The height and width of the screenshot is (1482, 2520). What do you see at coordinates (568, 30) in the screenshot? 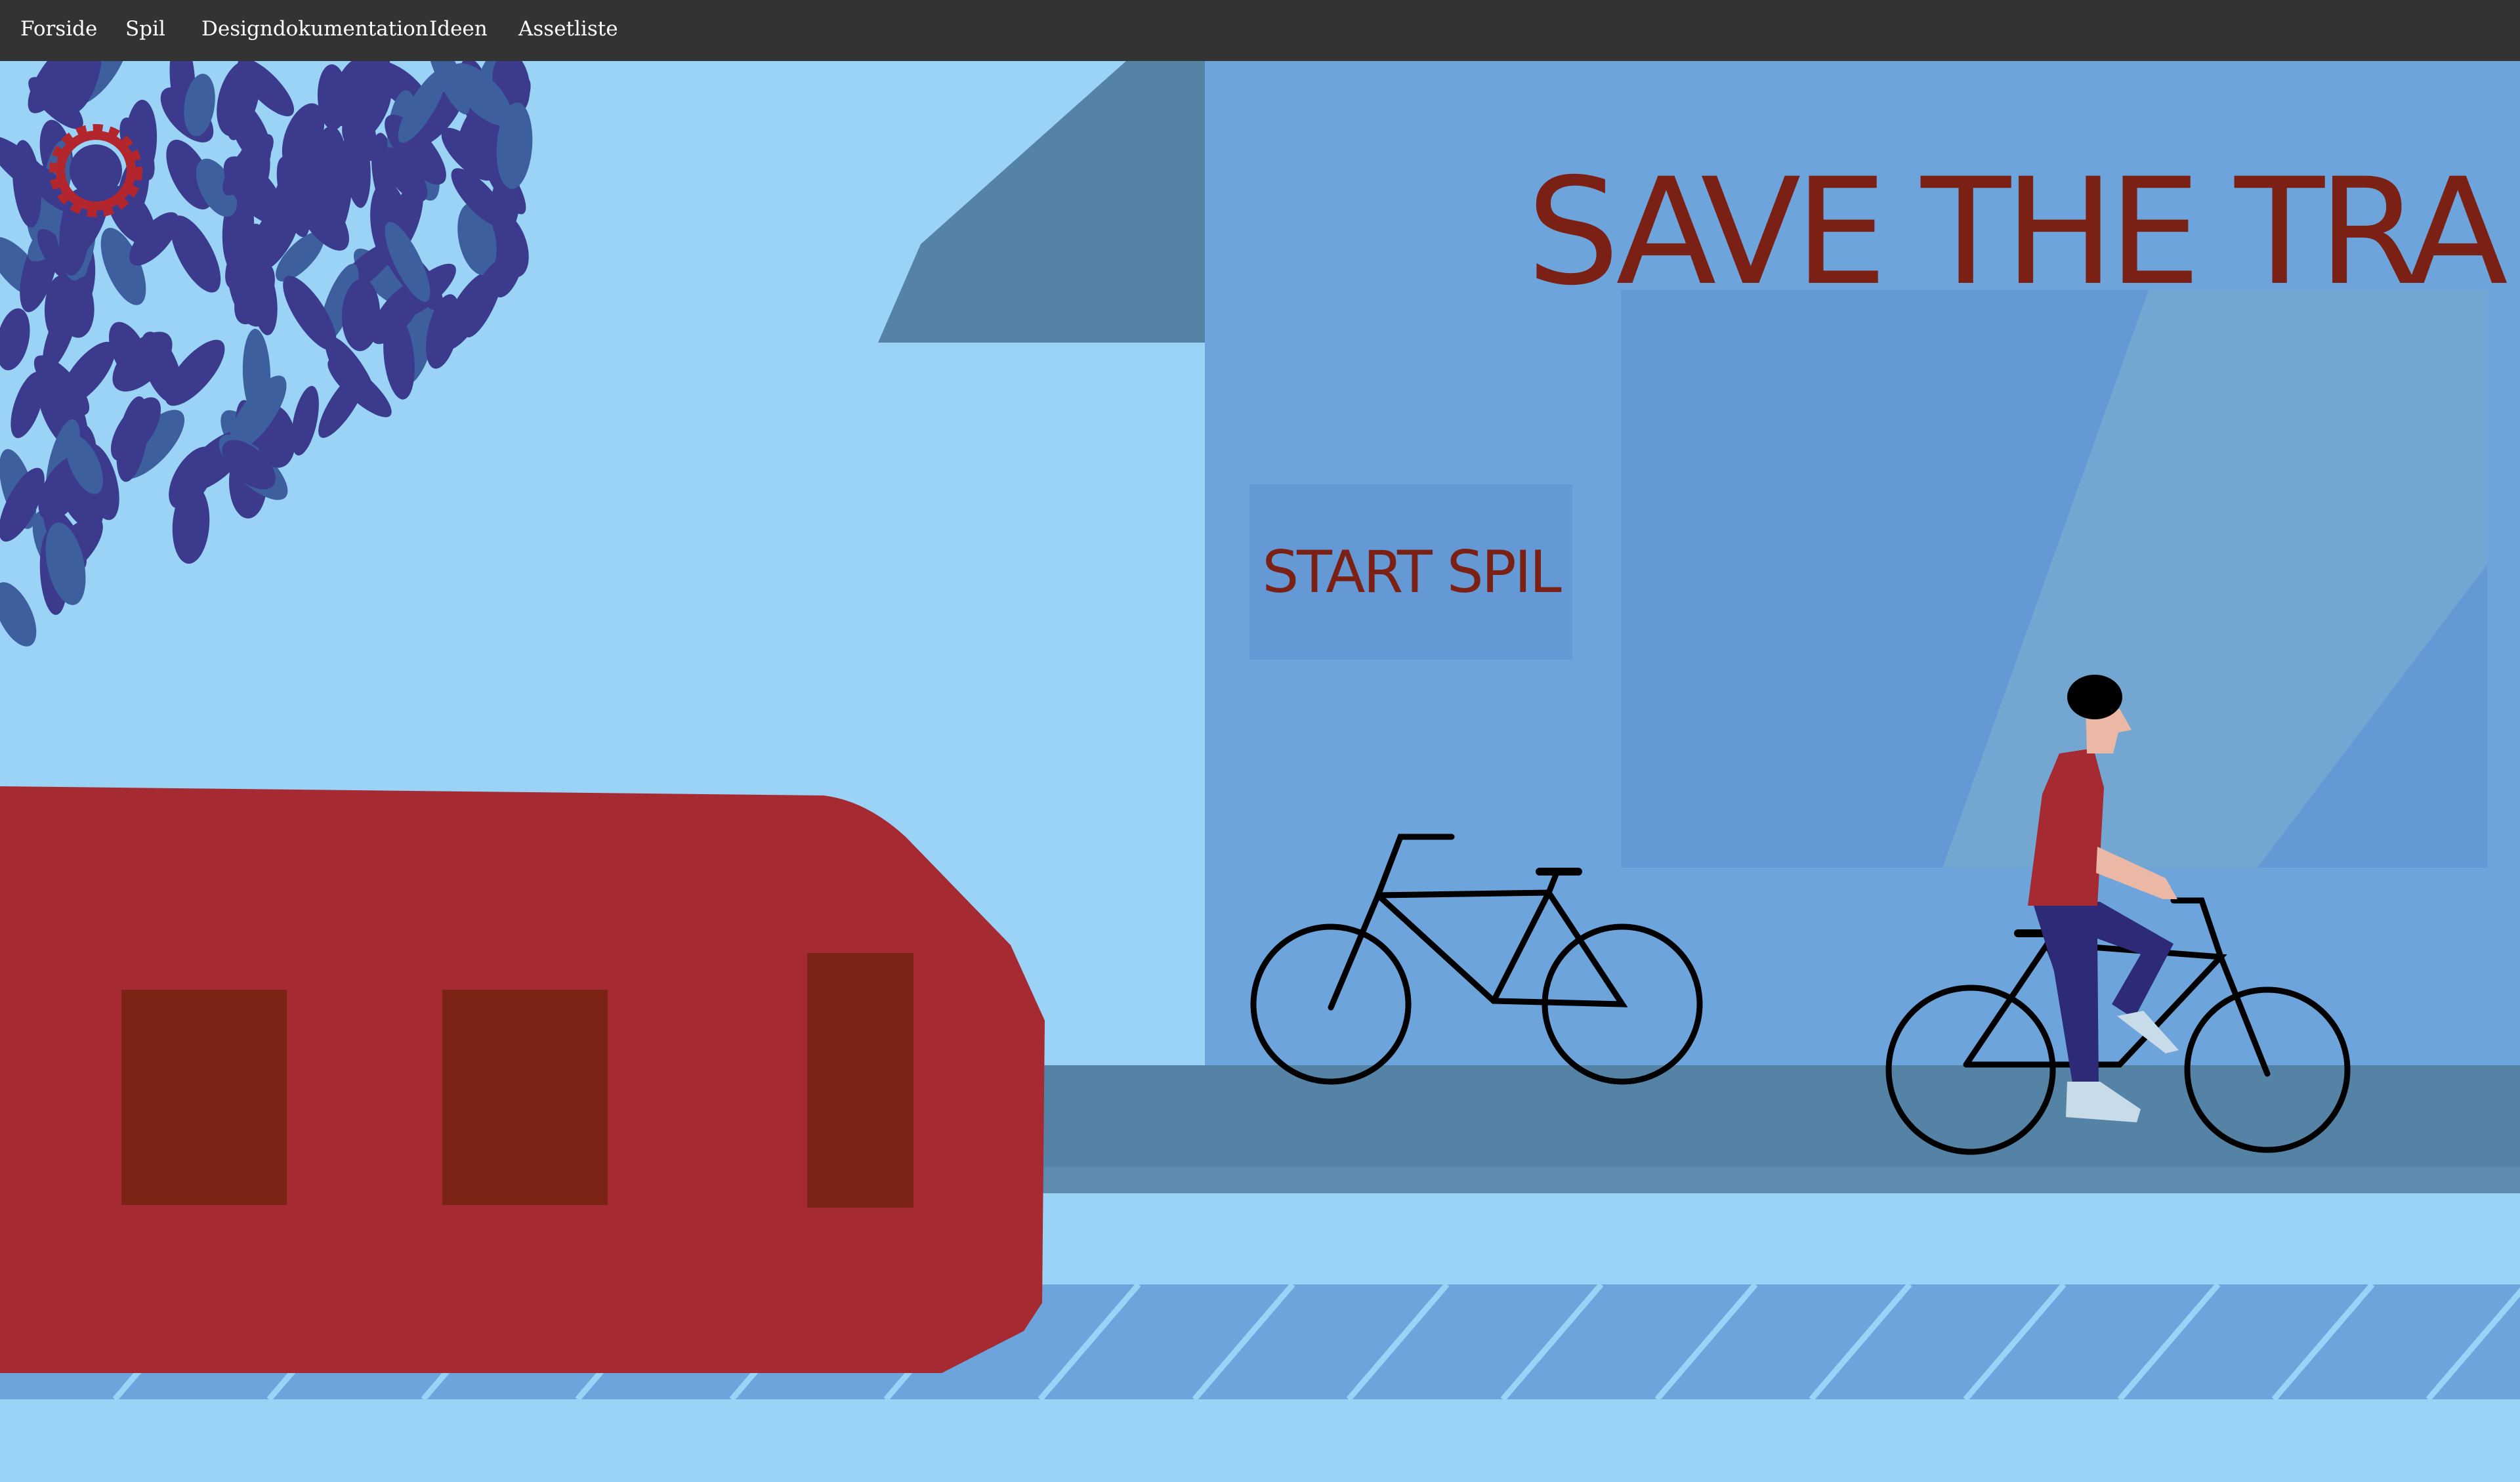
I see `nav-link-assetliste: Assetliste` at bounding box center [568, 30].